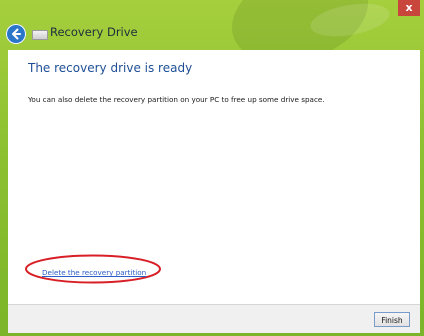 This screenshot has height=336, width=424. I want to click on delete-recovery-partition-link: Delete the recovery partition, so click(94, 272).